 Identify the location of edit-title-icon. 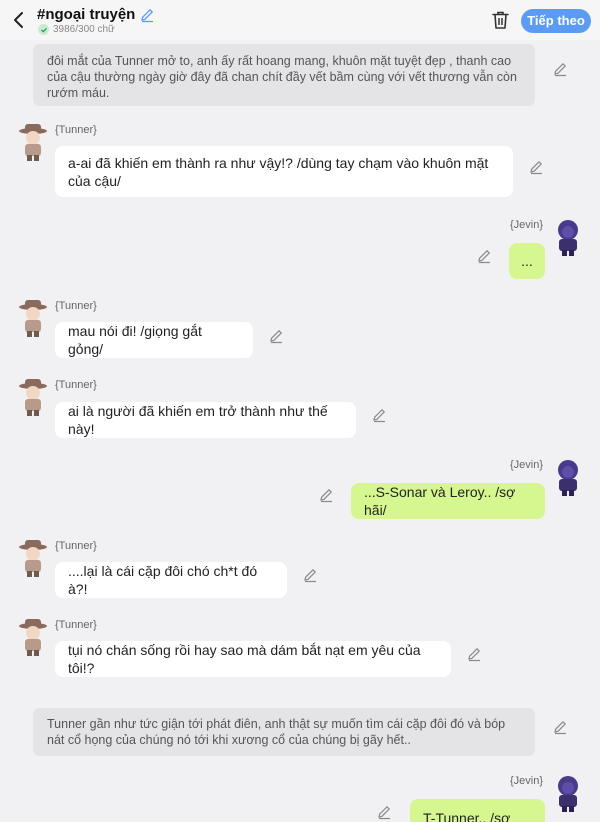
(147, 15).